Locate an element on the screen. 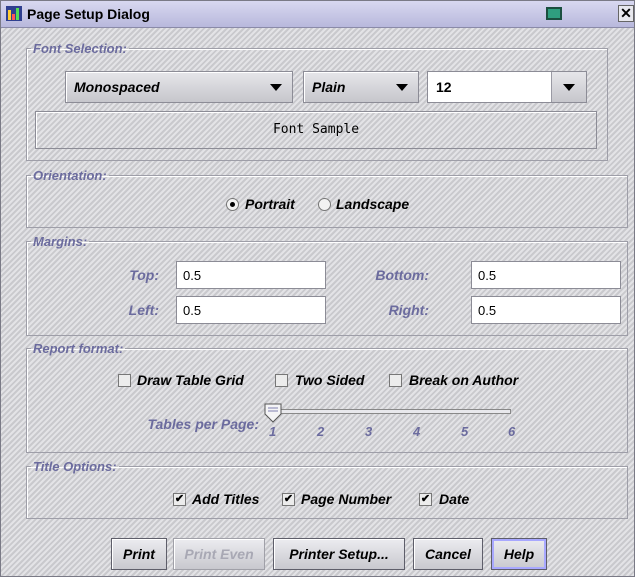 This screenshot has width=635, height=577. bottom-margin-label: Bottom: is located at coordinates (402, 275).